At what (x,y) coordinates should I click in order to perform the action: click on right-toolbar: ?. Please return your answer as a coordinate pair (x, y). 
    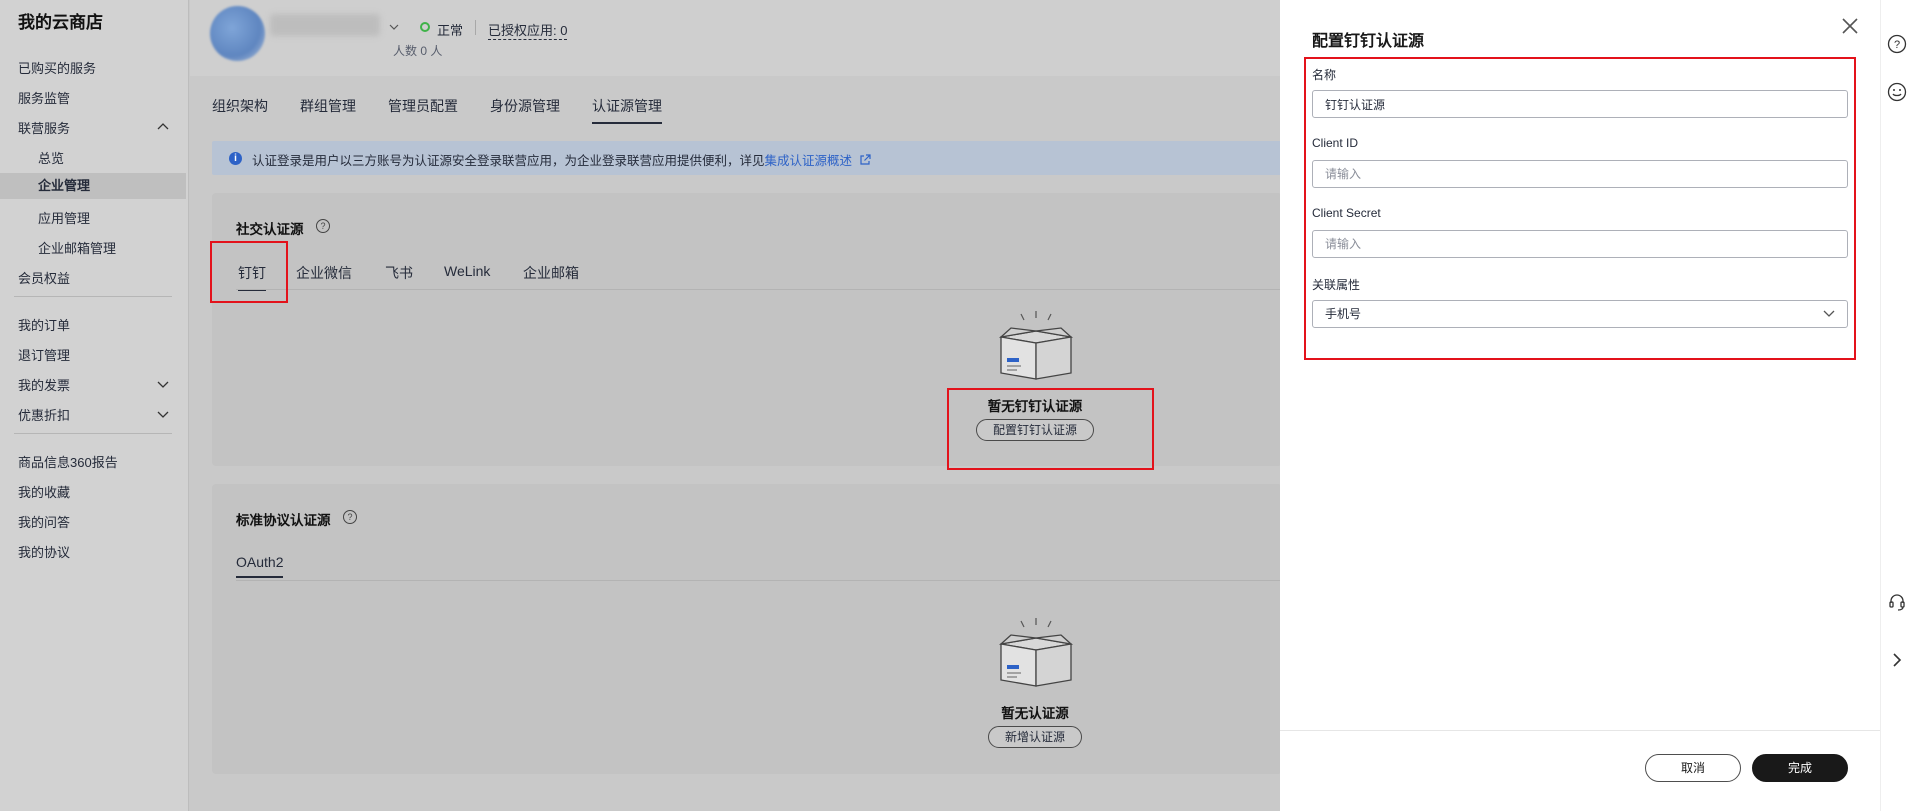
    Looking at the image, I should click on (1895, 405).